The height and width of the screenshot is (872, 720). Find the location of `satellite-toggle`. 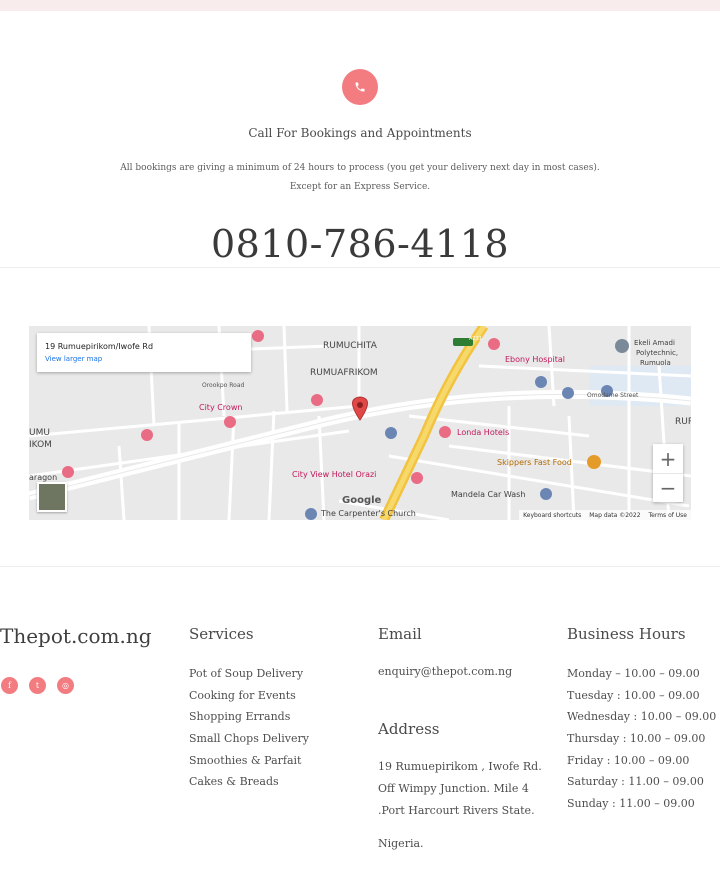

satellite-toggle is located at coordinates (52, 497).